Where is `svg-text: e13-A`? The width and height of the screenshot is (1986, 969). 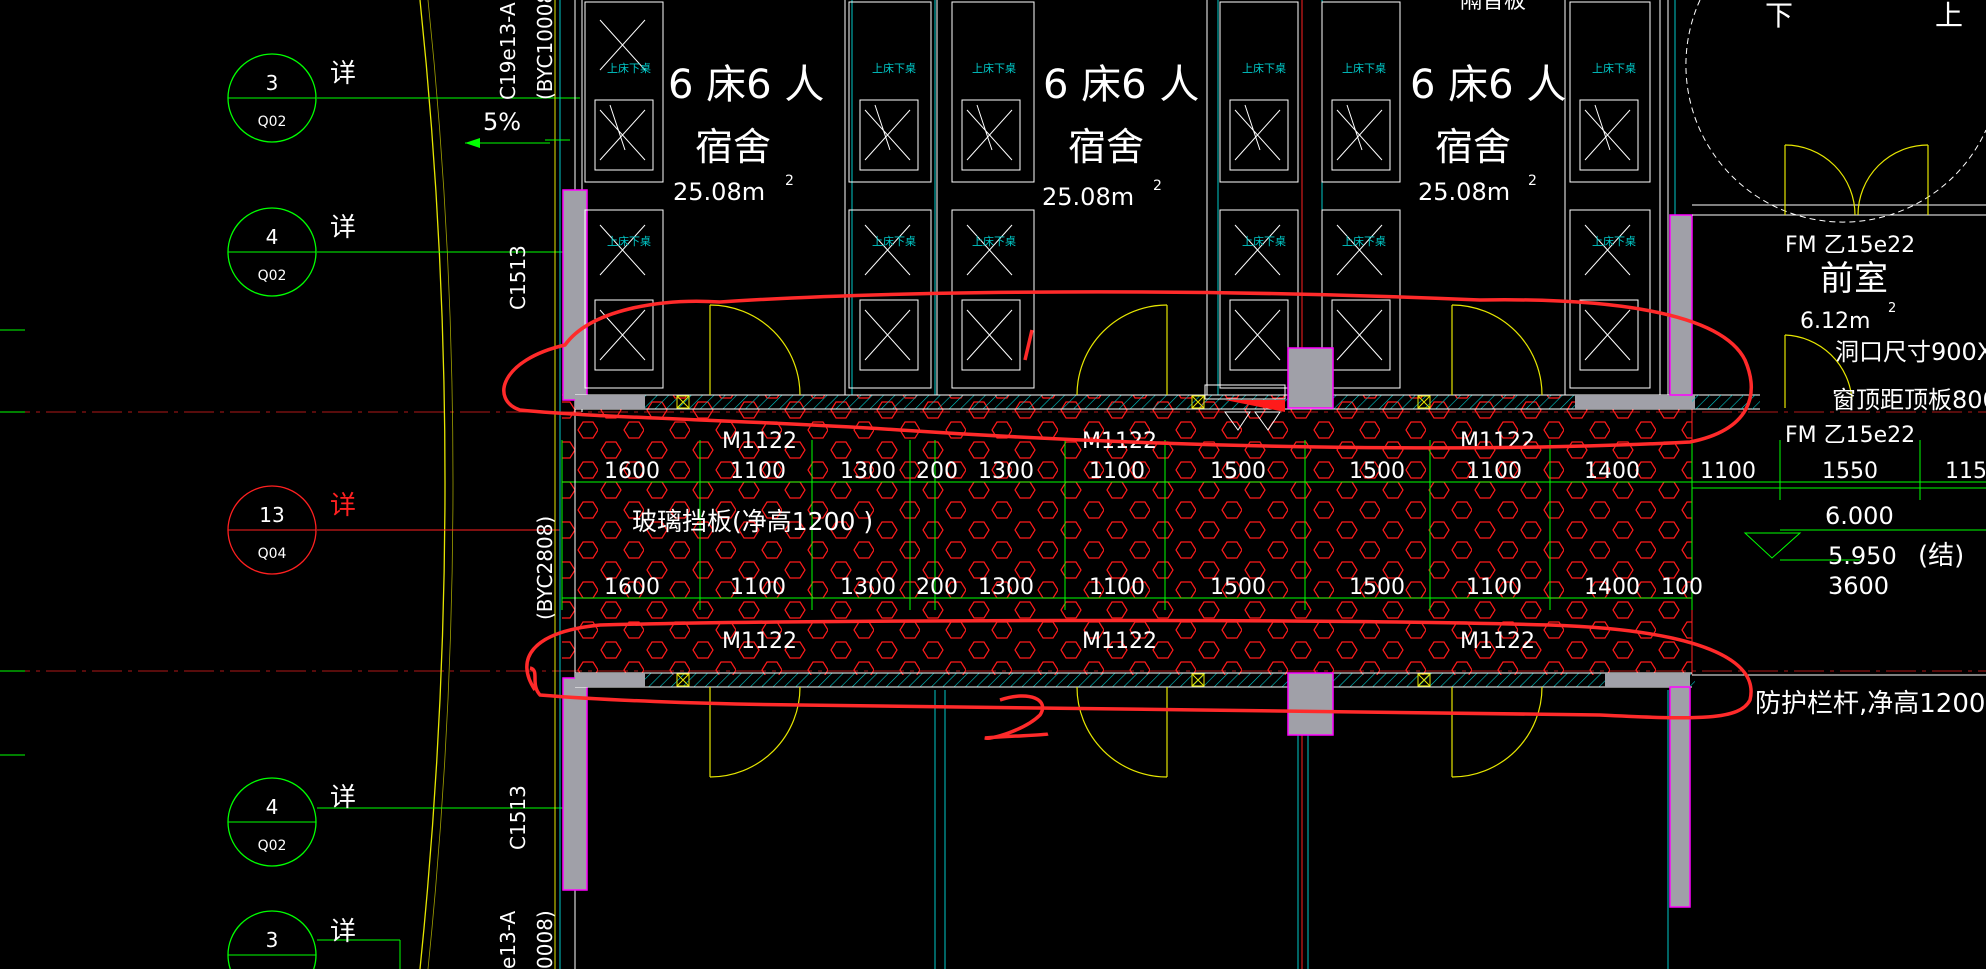 svg-text: e13-A is located at coordinates (508, 939).